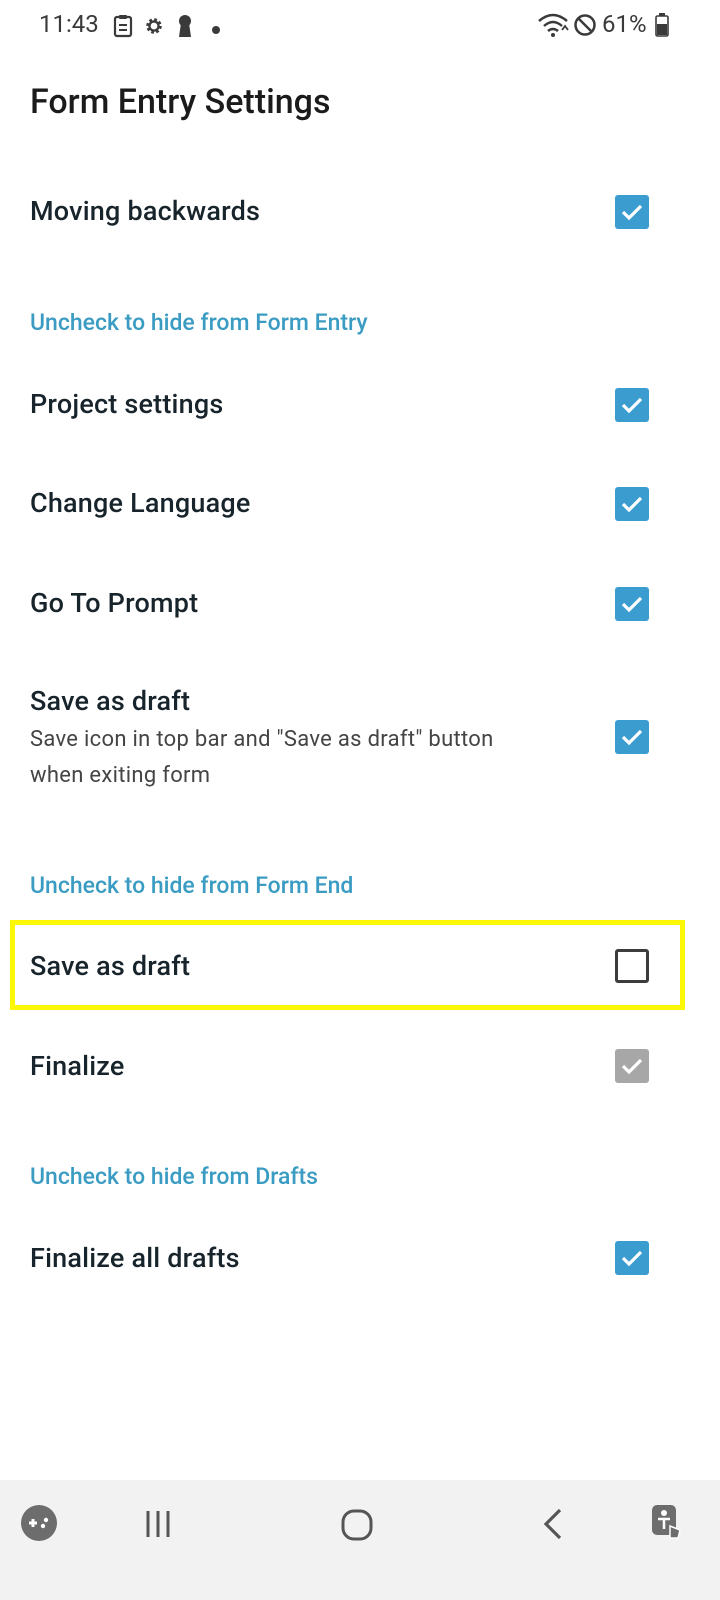 This screenshot has height=1600, width=720. What do you see at coordinates (135, 1258) in the screenshot?
I see `setting-label: Finalize all drafts` at bounding box center [135, 1258].